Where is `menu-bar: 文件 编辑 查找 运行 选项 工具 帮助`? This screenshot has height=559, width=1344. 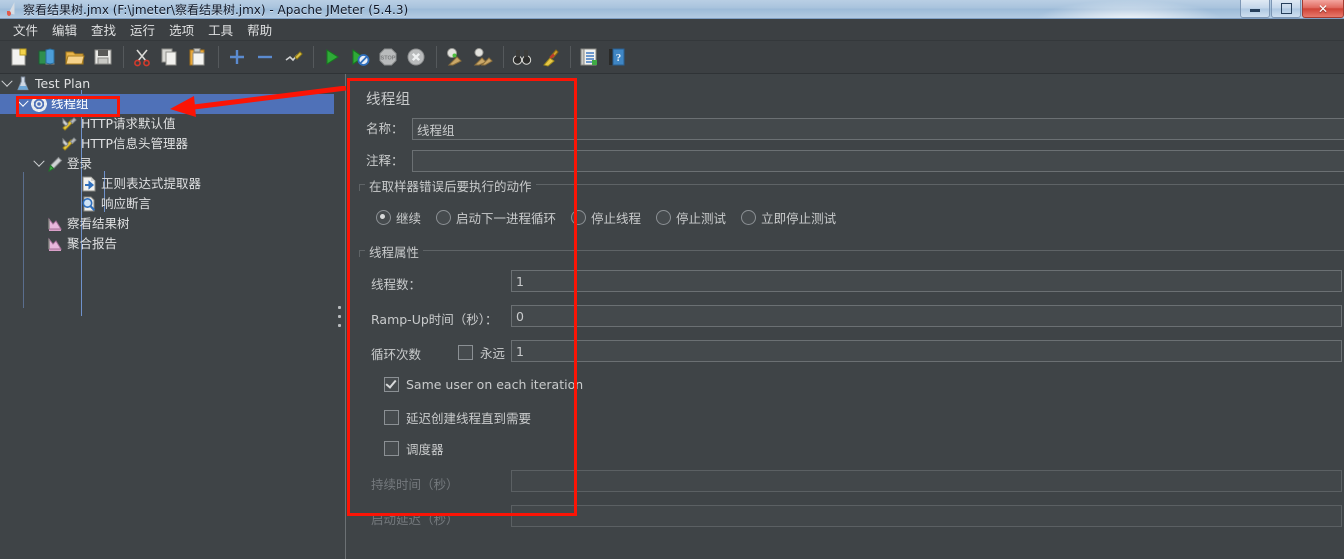
menu-bar: 文件 编辑 查找 运行 选项 工具 帮助 is located at coordinates (672, 30).